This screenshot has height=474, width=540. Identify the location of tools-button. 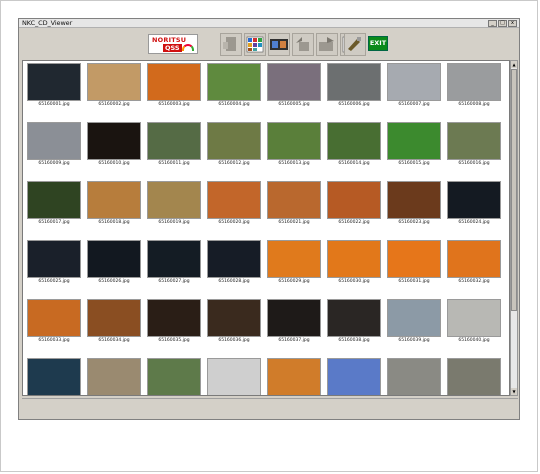
(355, 44).